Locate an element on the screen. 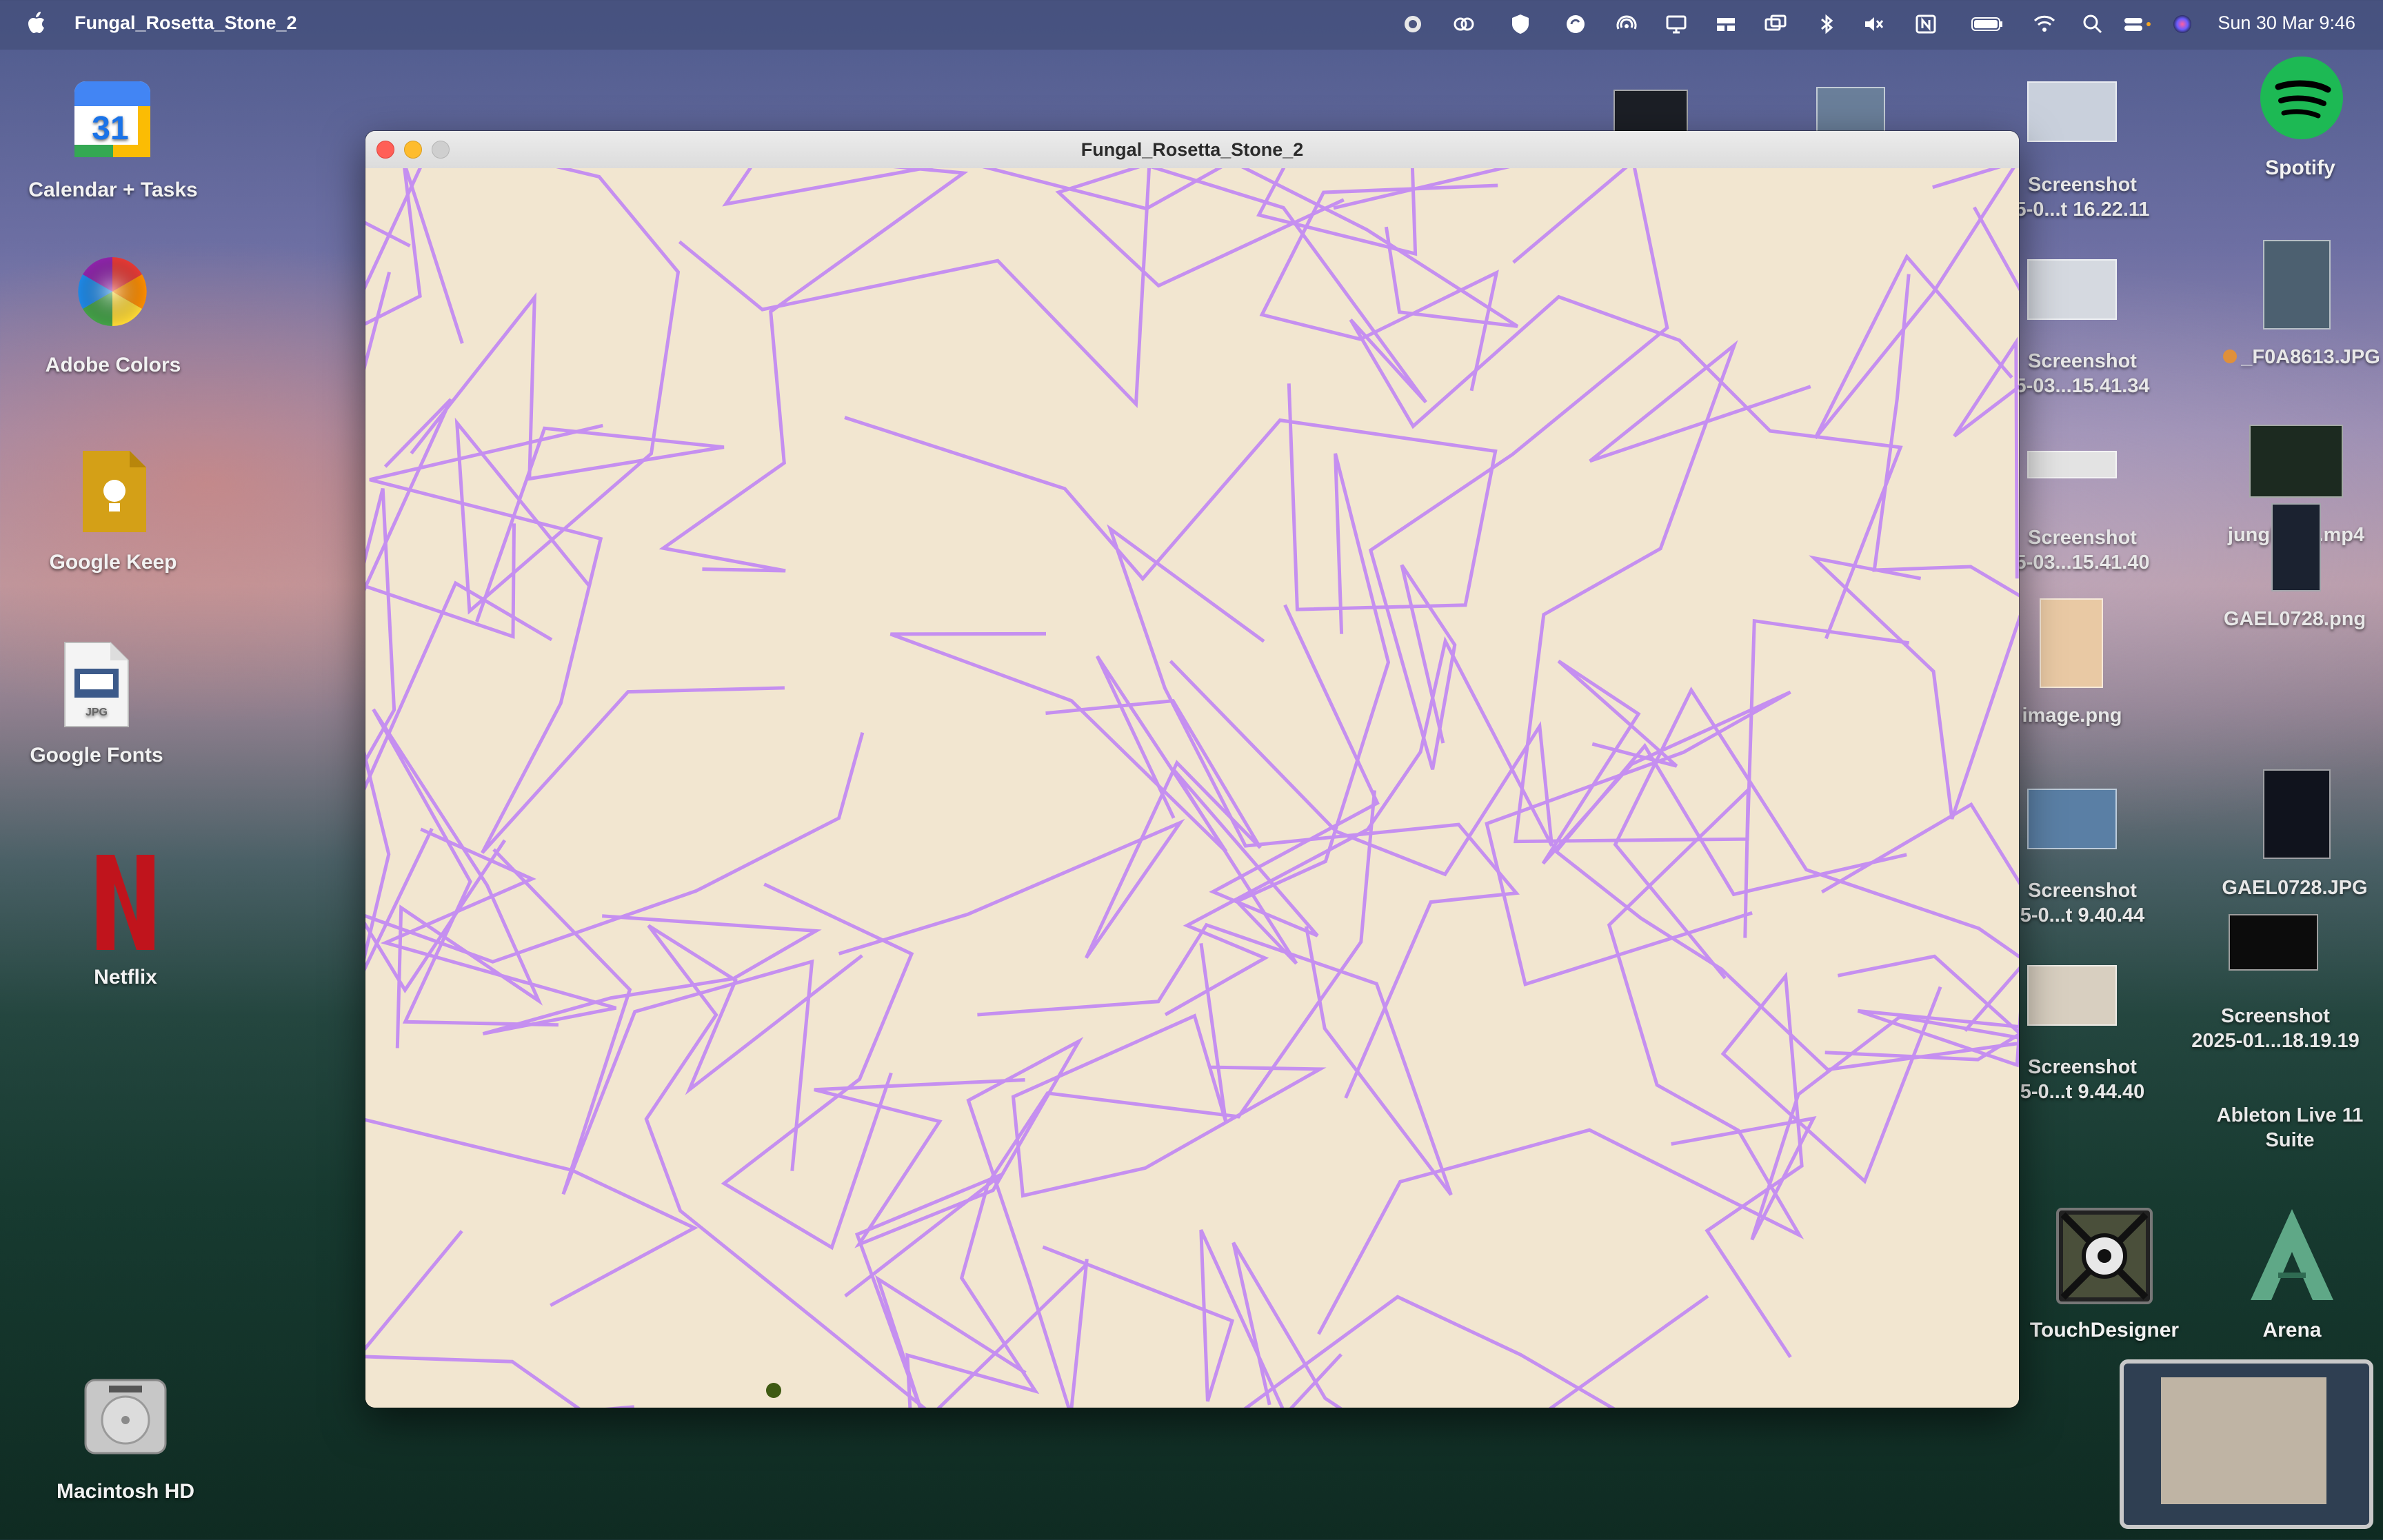 This screenshot has width=2383, height=1540. photo-label: _F0A8613.JPG is located at coordinates (2301, 357).